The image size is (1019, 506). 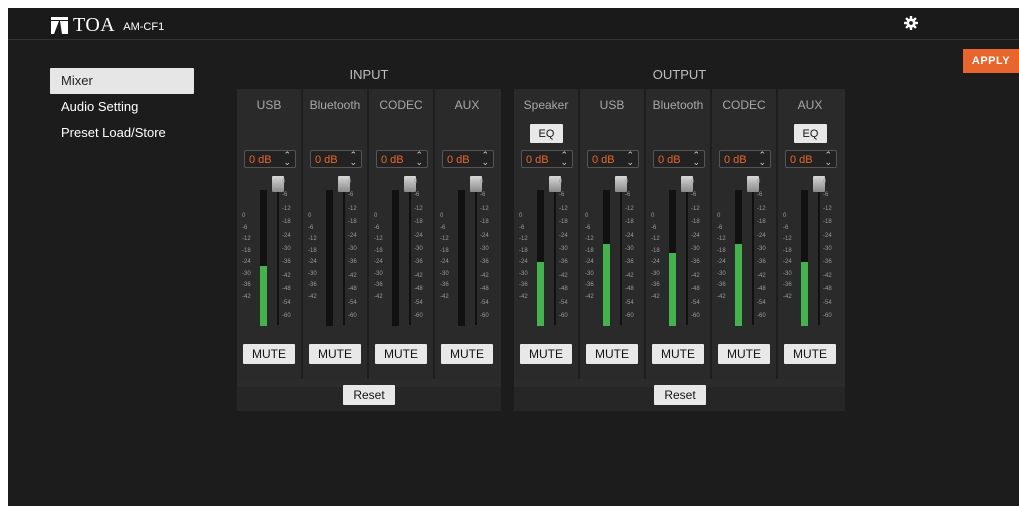 What do you see at coordinates (991, 61) in the screenshot?
I see `apply-button: APPLY` at bounding box center [991, 61].